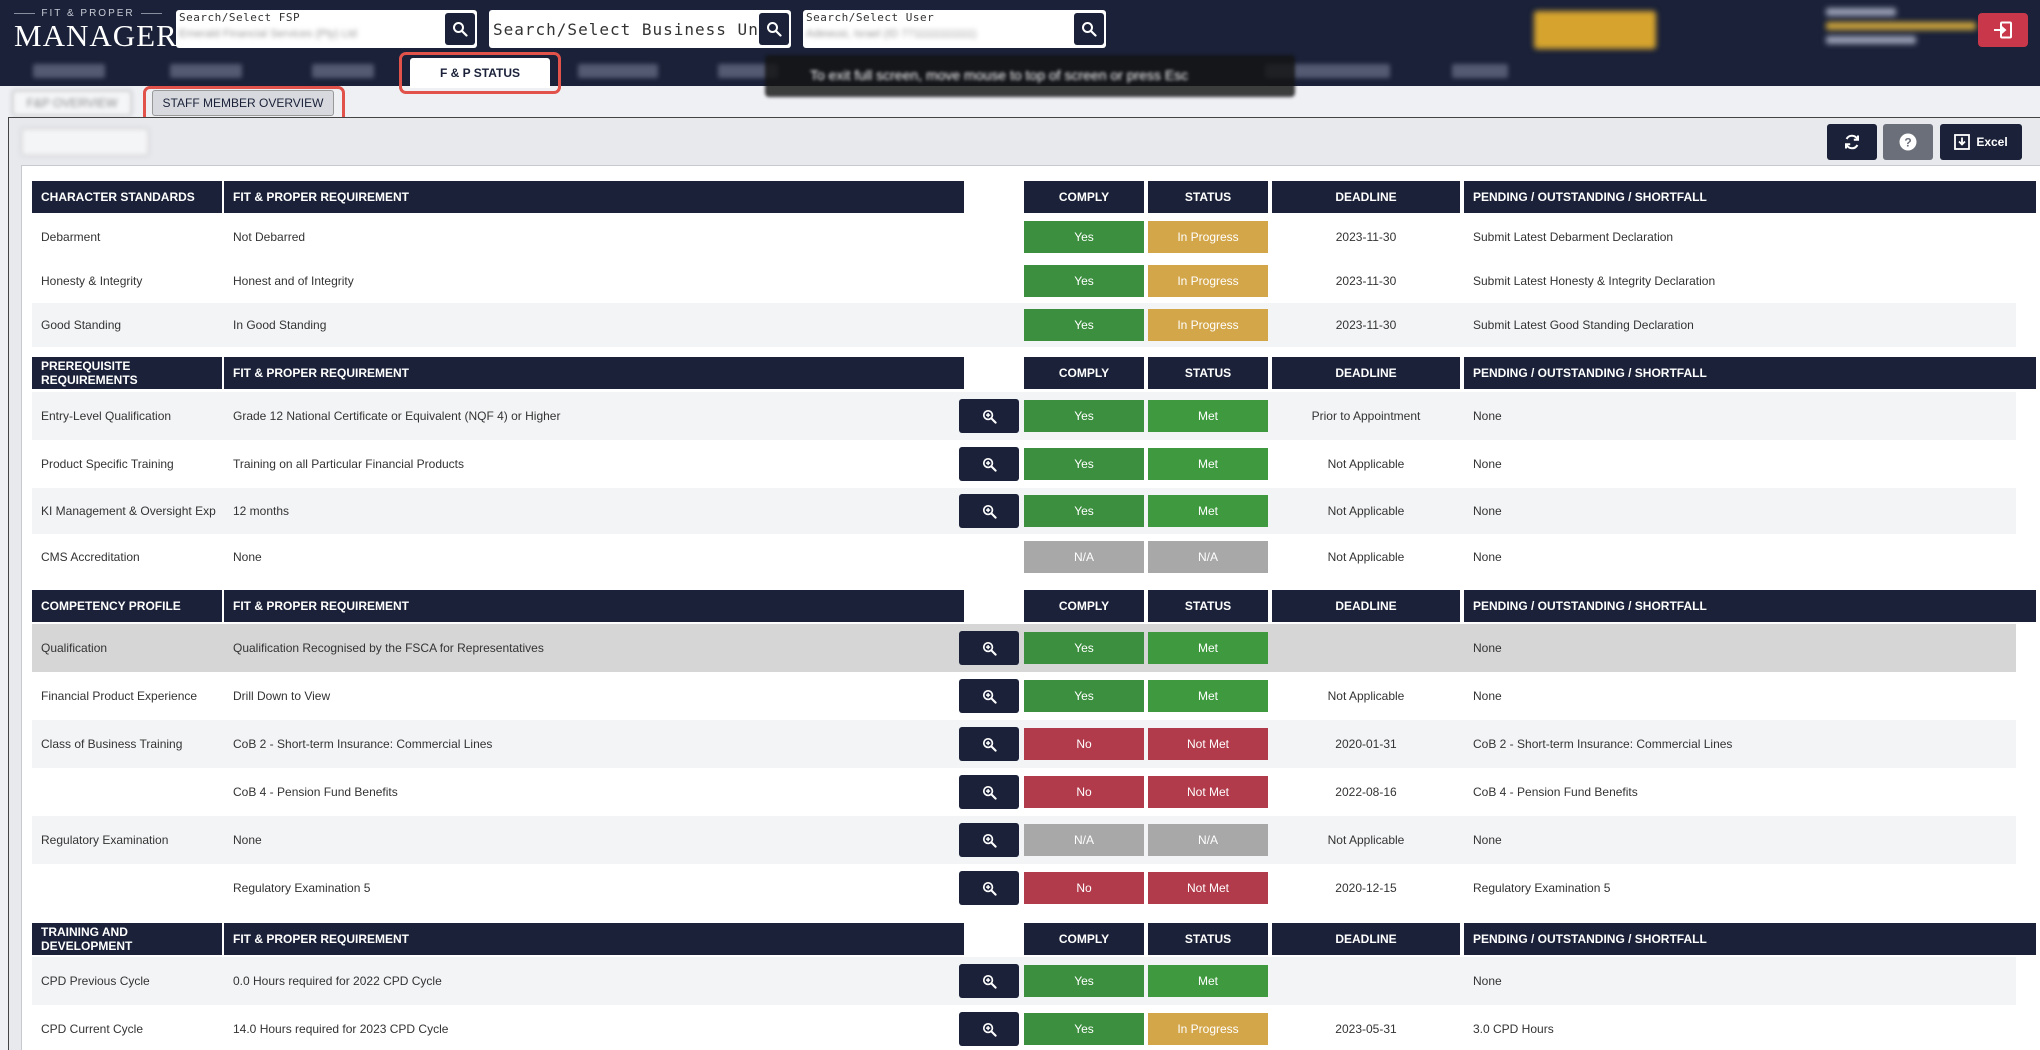 The image size is (2040, 1050). I want to click on header-comply: COMPLY, so click(1084, 939).